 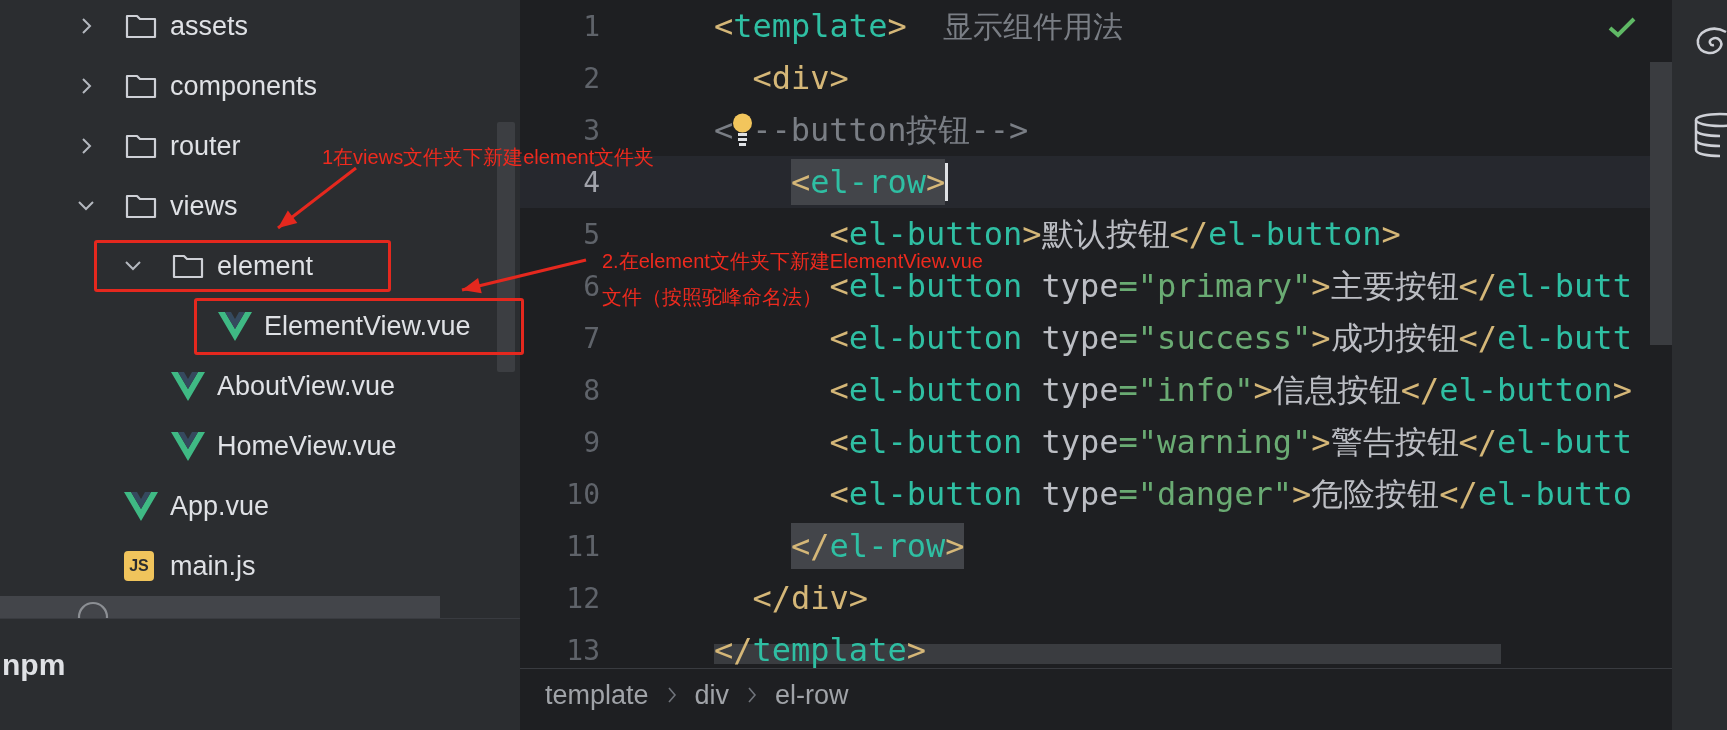 I want to click on code-text: --button按钮-->, so click(x=890, y=130).